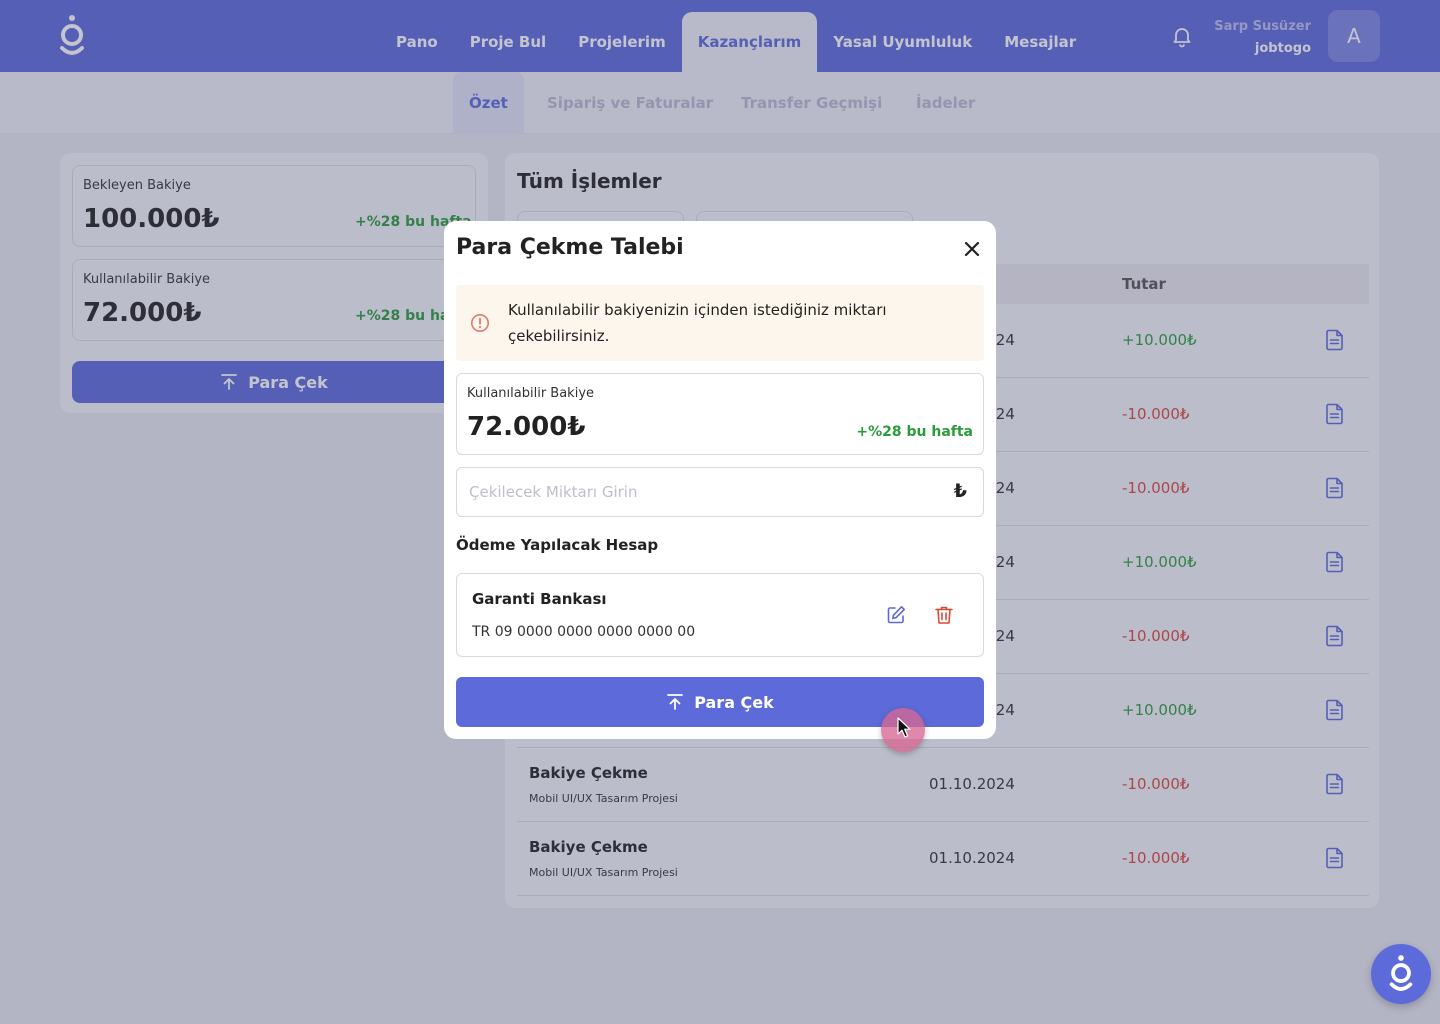 This screenshot has width=1440, height=1024. I want to click on modal-balance-trend: +%28 bu hafta, so click(914, 432).